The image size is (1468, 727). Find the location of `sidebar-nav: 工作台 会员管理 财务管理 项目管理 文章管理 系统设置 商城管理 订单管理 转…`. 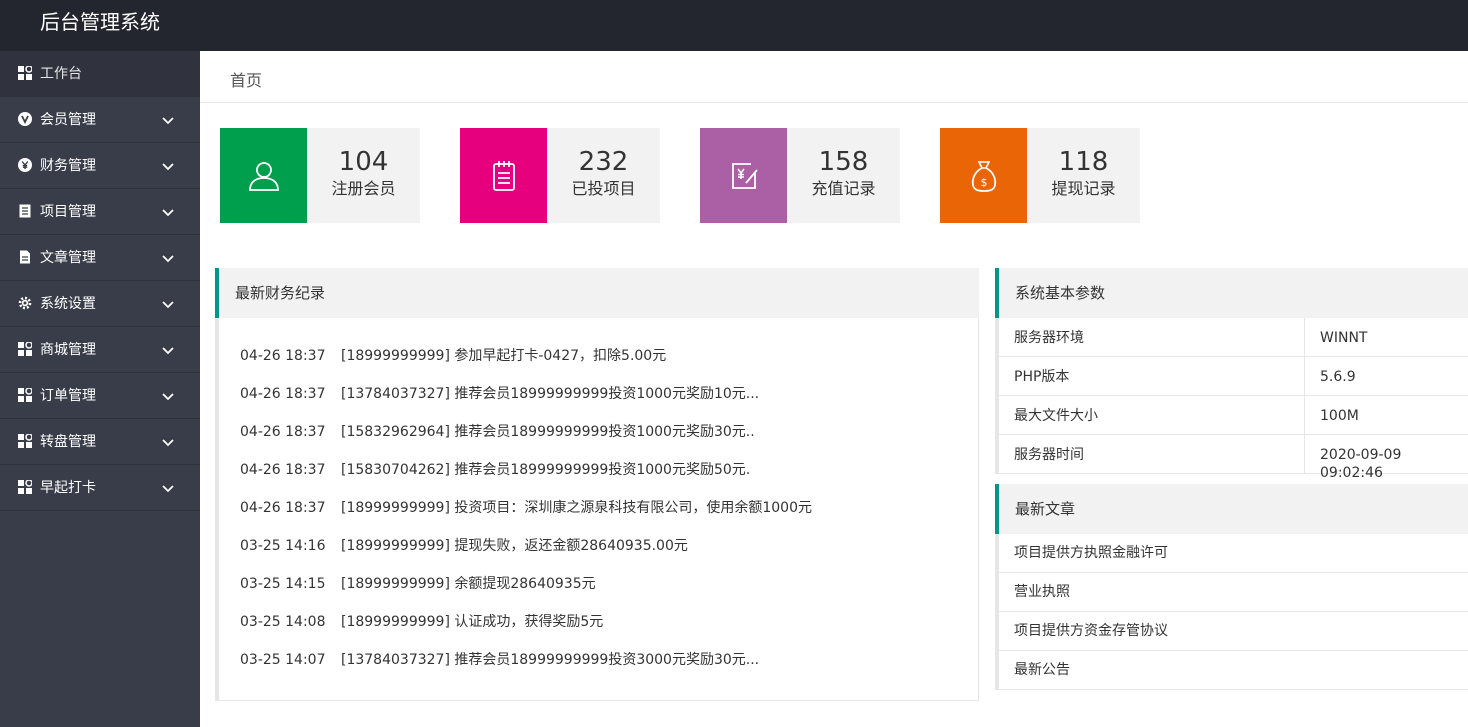

sidebar-nav: 工作台 会员管理 财务管理 项目管理 文章管理 系统设置 商城管理 订单管理 转… is located at coordinates (100, 389).